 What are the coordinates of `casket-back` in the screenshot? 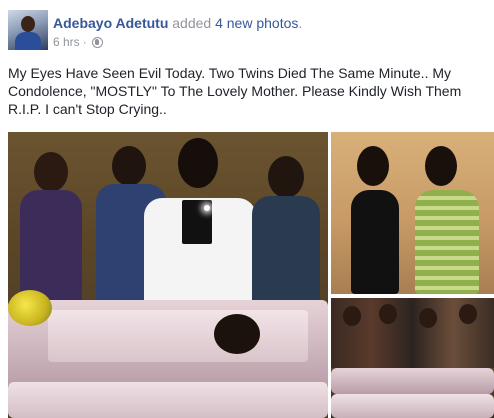 It's located at (168, 400).